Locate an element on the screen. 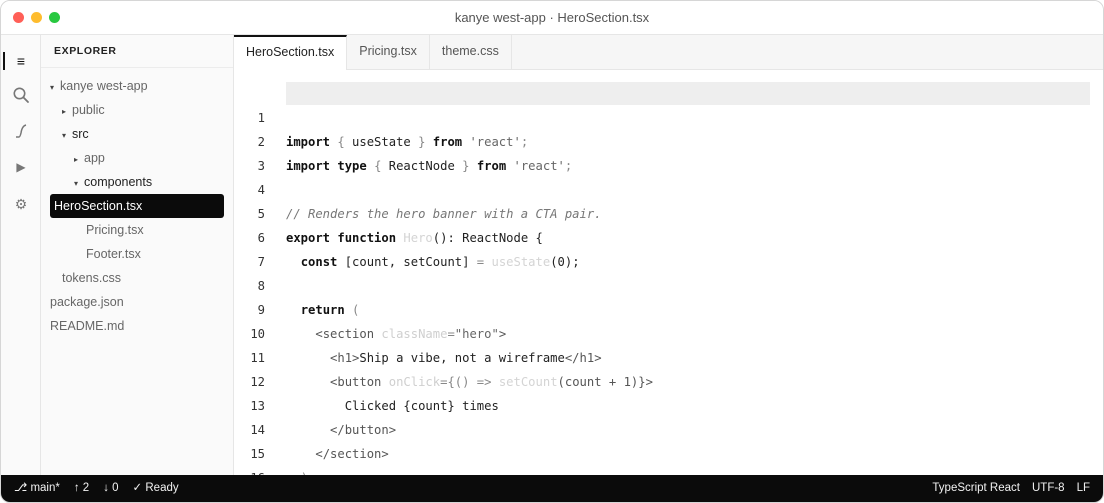 Image resolution: width=1104 pixels, height=503 pixels. tree-file-herosection: HeroSection.tsx is located at coordinates (137, 206).